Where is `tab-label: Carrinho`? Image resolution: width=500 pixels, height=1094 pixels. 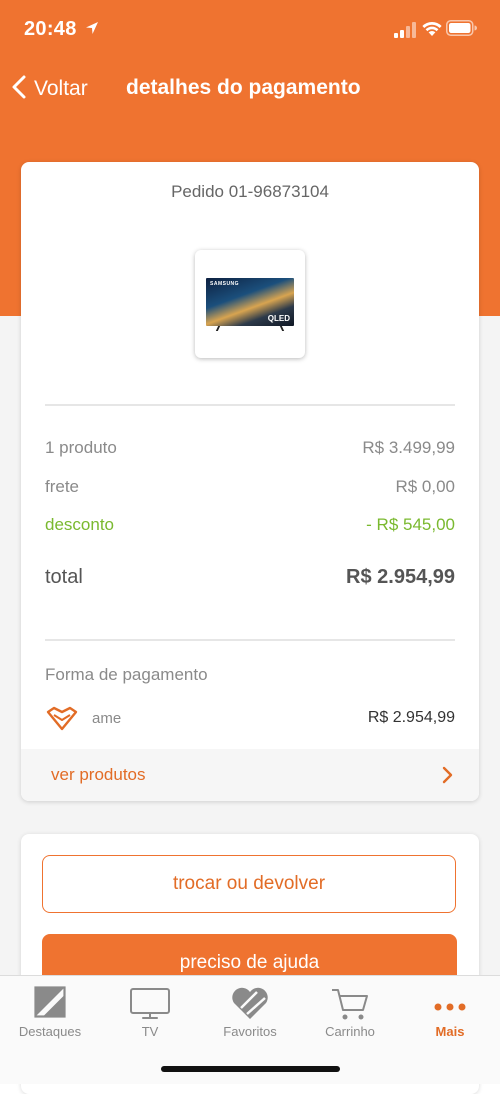 tab-label: Carrinho is located at coordinates (350, 1031).